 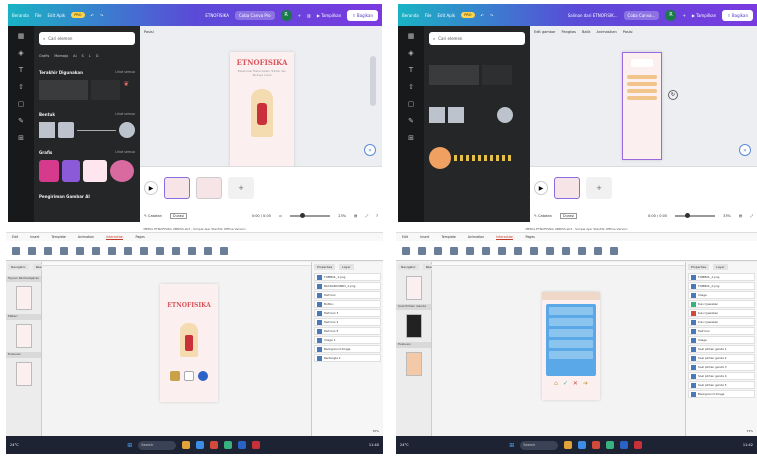 I want to click on apps-icon: ⊞, so click(x=21, y=138).